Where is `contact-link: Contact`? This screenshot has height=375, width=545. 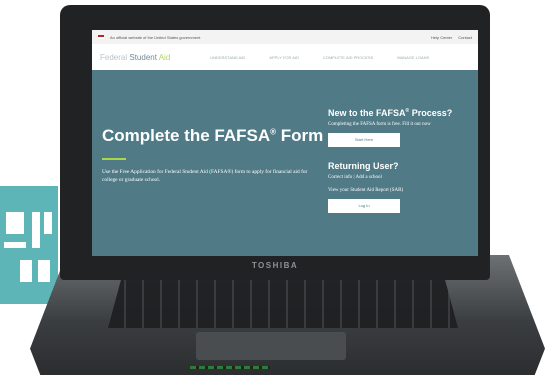
contact-link: Contact is located at coordinates (465, 37).